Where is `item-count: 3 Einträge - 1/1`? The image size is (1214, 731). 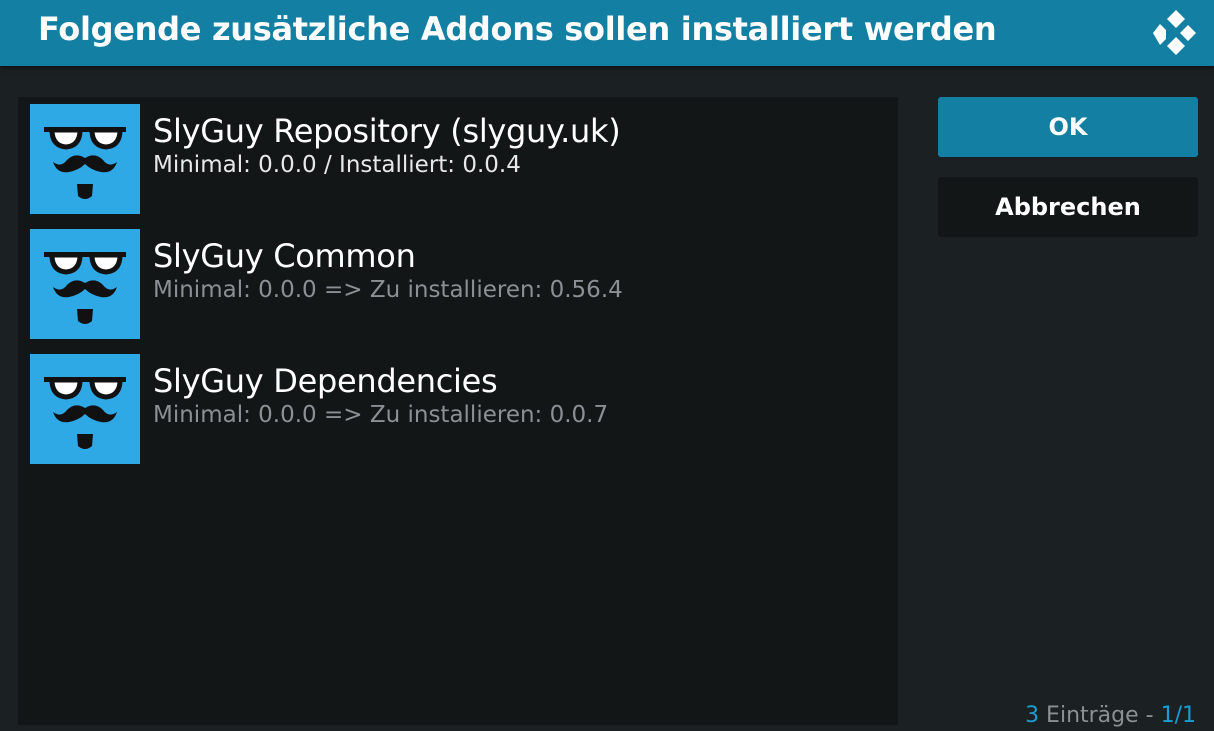
item-count: 3 Einträge - 1/1 is located at coordinates (1110, 715).